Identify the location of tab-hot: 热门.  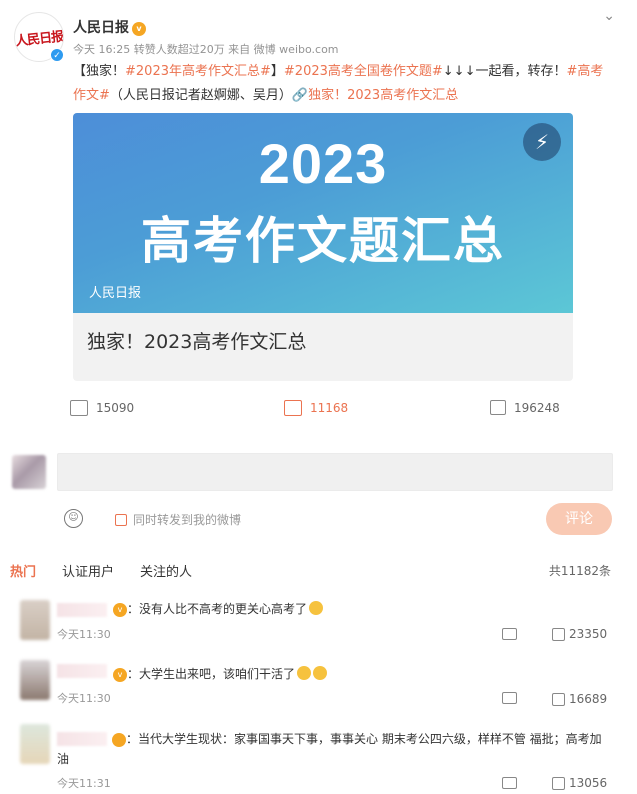
(23, 570).